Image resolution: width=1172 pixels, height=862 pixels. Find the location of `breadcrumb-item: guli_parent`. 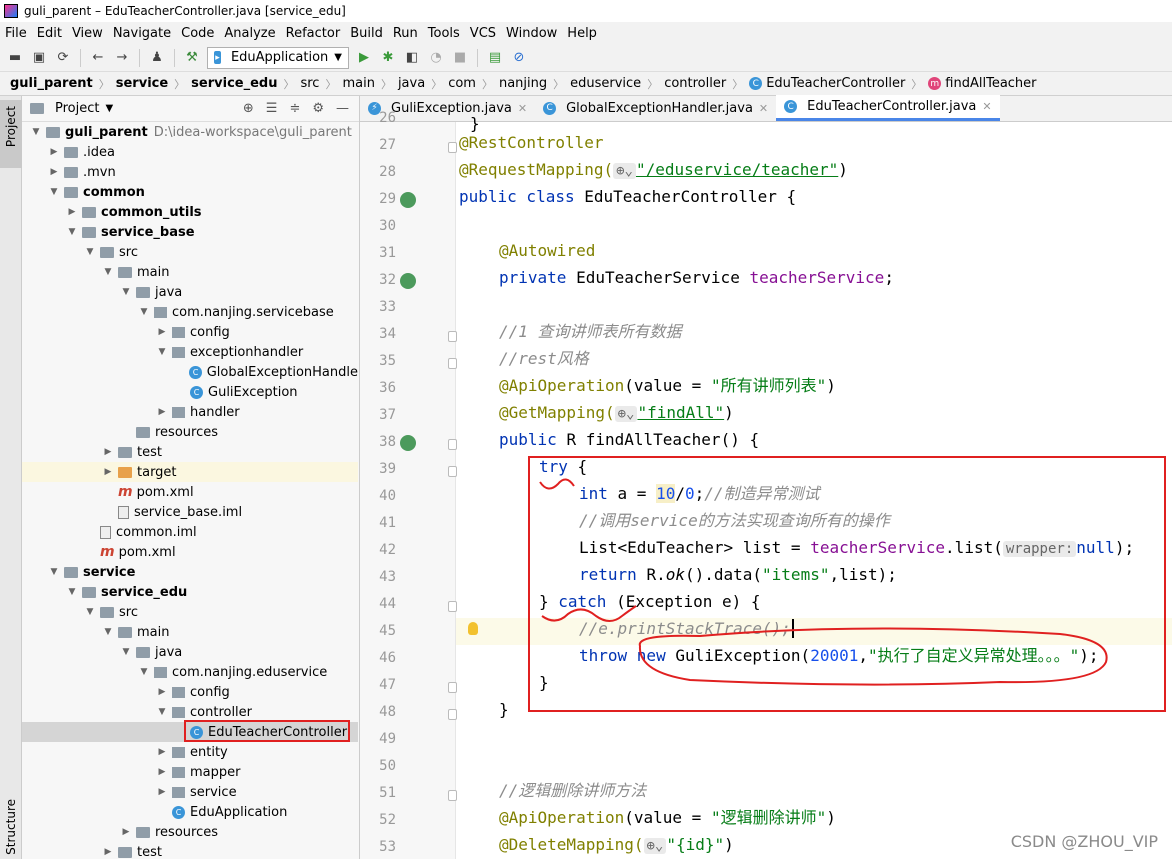

breadcrumb-item: guli_parent is located at coordinates (51, 83).